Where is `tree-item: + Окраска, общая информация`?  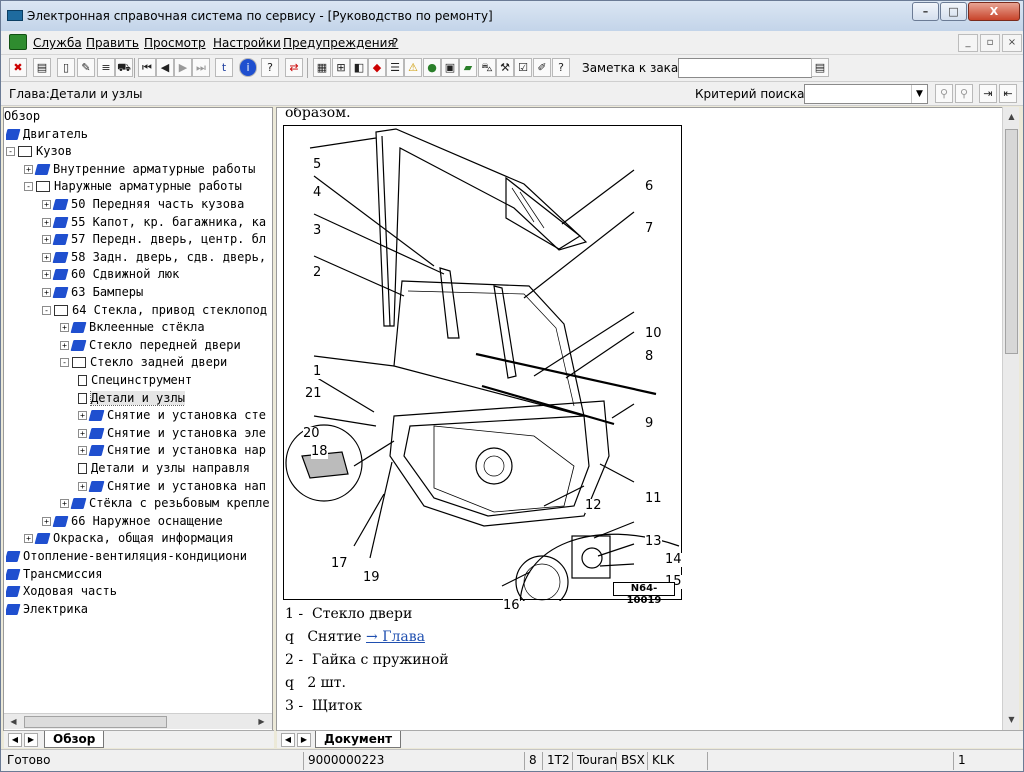
tree-item: + Окраска, общая информация is located at coordinates (129, 539).